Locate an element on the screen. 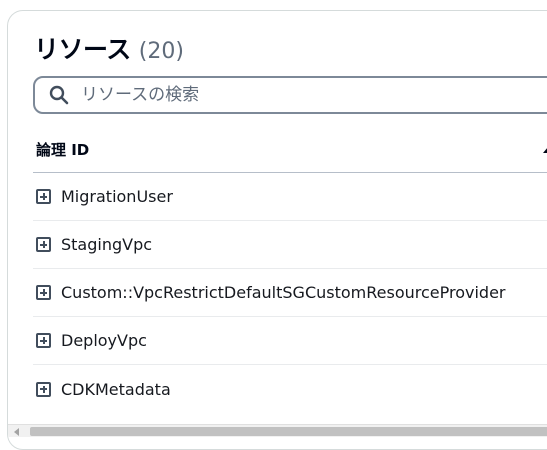  column-header-label: 論理 ID is located at coordinates (63, 149).